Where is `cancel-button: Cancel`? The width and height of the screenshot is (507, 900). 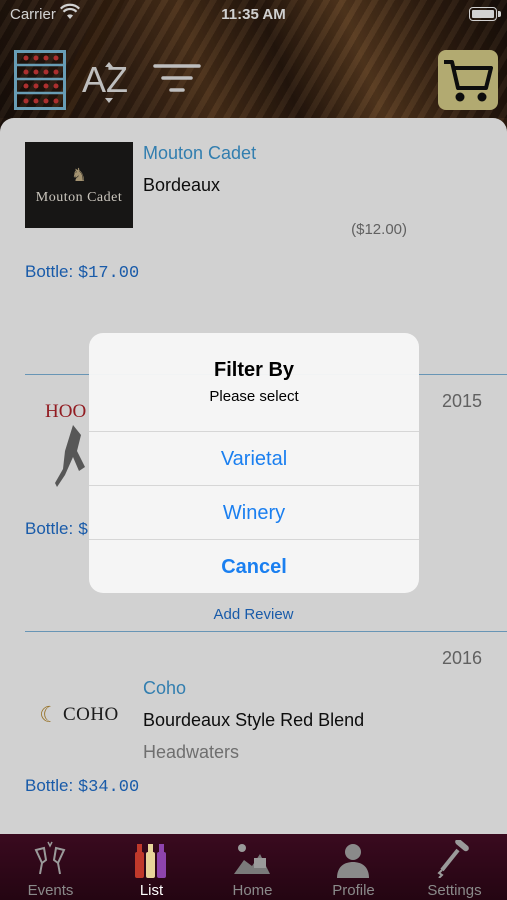
cancel-button: Cancel is located at coordinates (254, 566).